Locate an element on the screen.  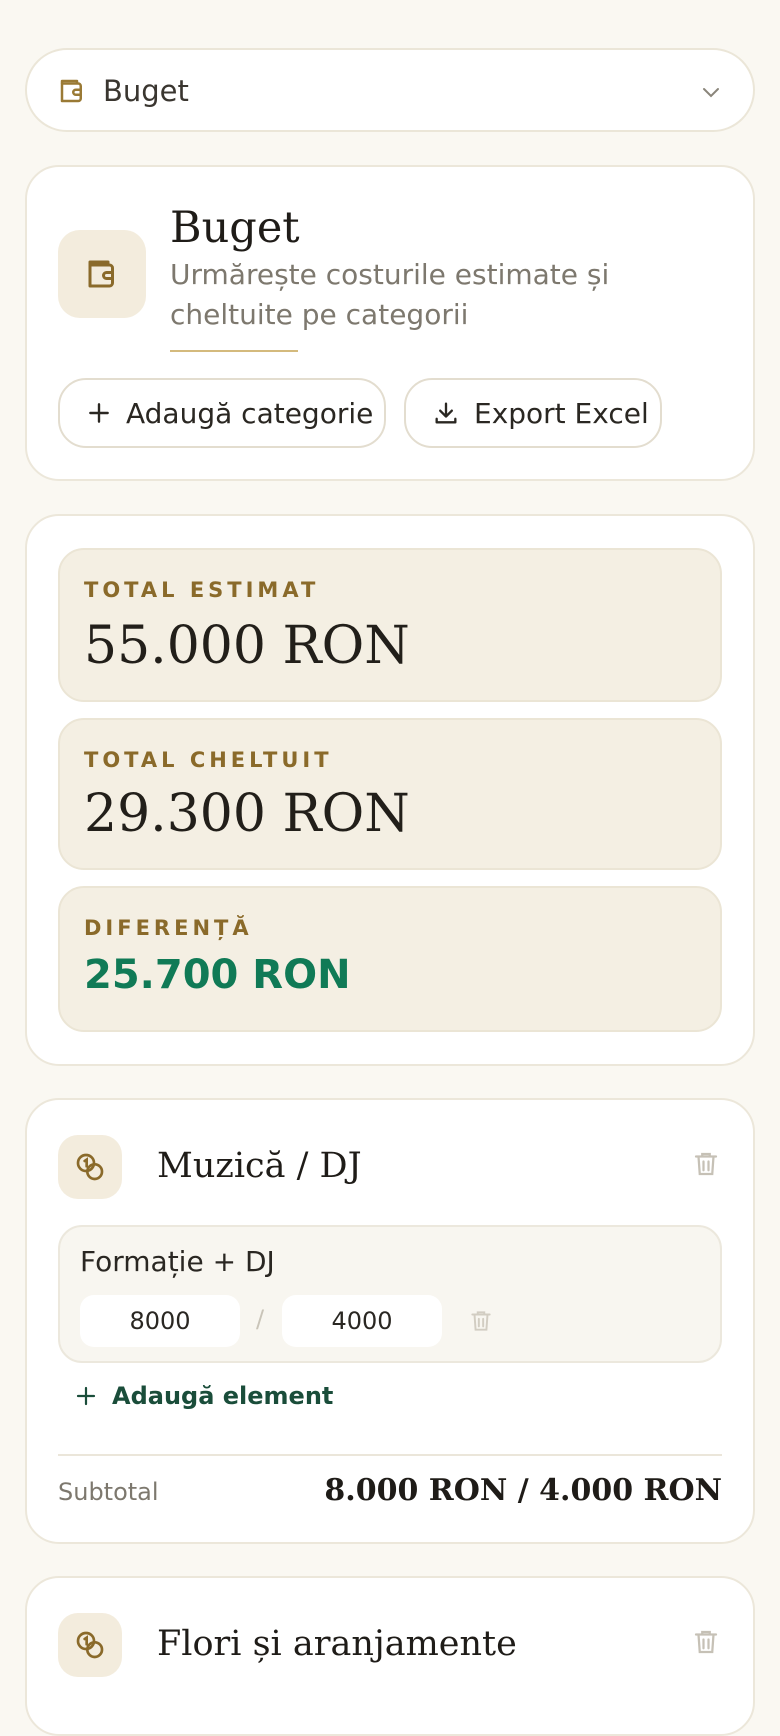
estimated-input: 8000 is located at coordinates (160, 1321).